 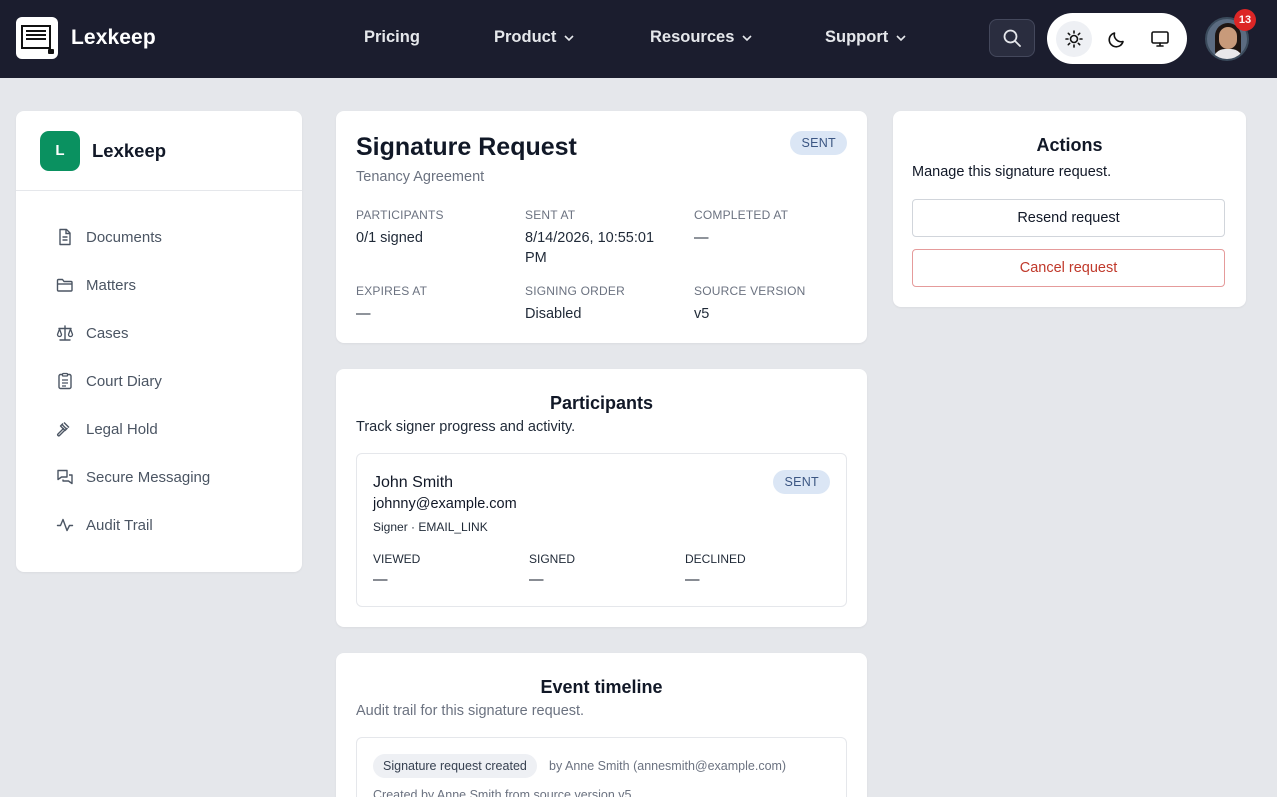 I want to click on nav-pricing-label: Pricing, so click(x=392, y=37).